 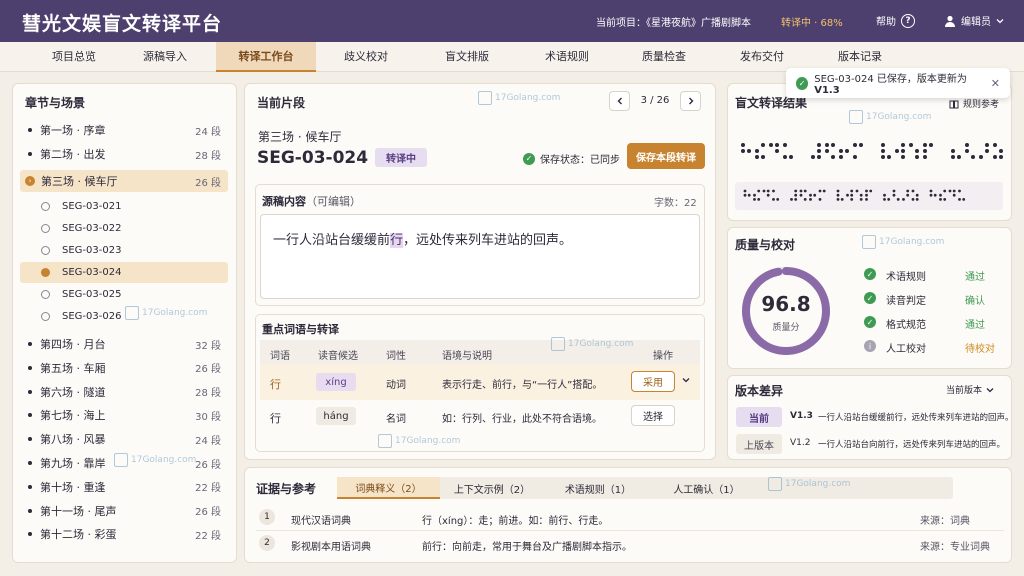 I want to click on nav-tab-5: 术语规则, so click(x=567, y=57).